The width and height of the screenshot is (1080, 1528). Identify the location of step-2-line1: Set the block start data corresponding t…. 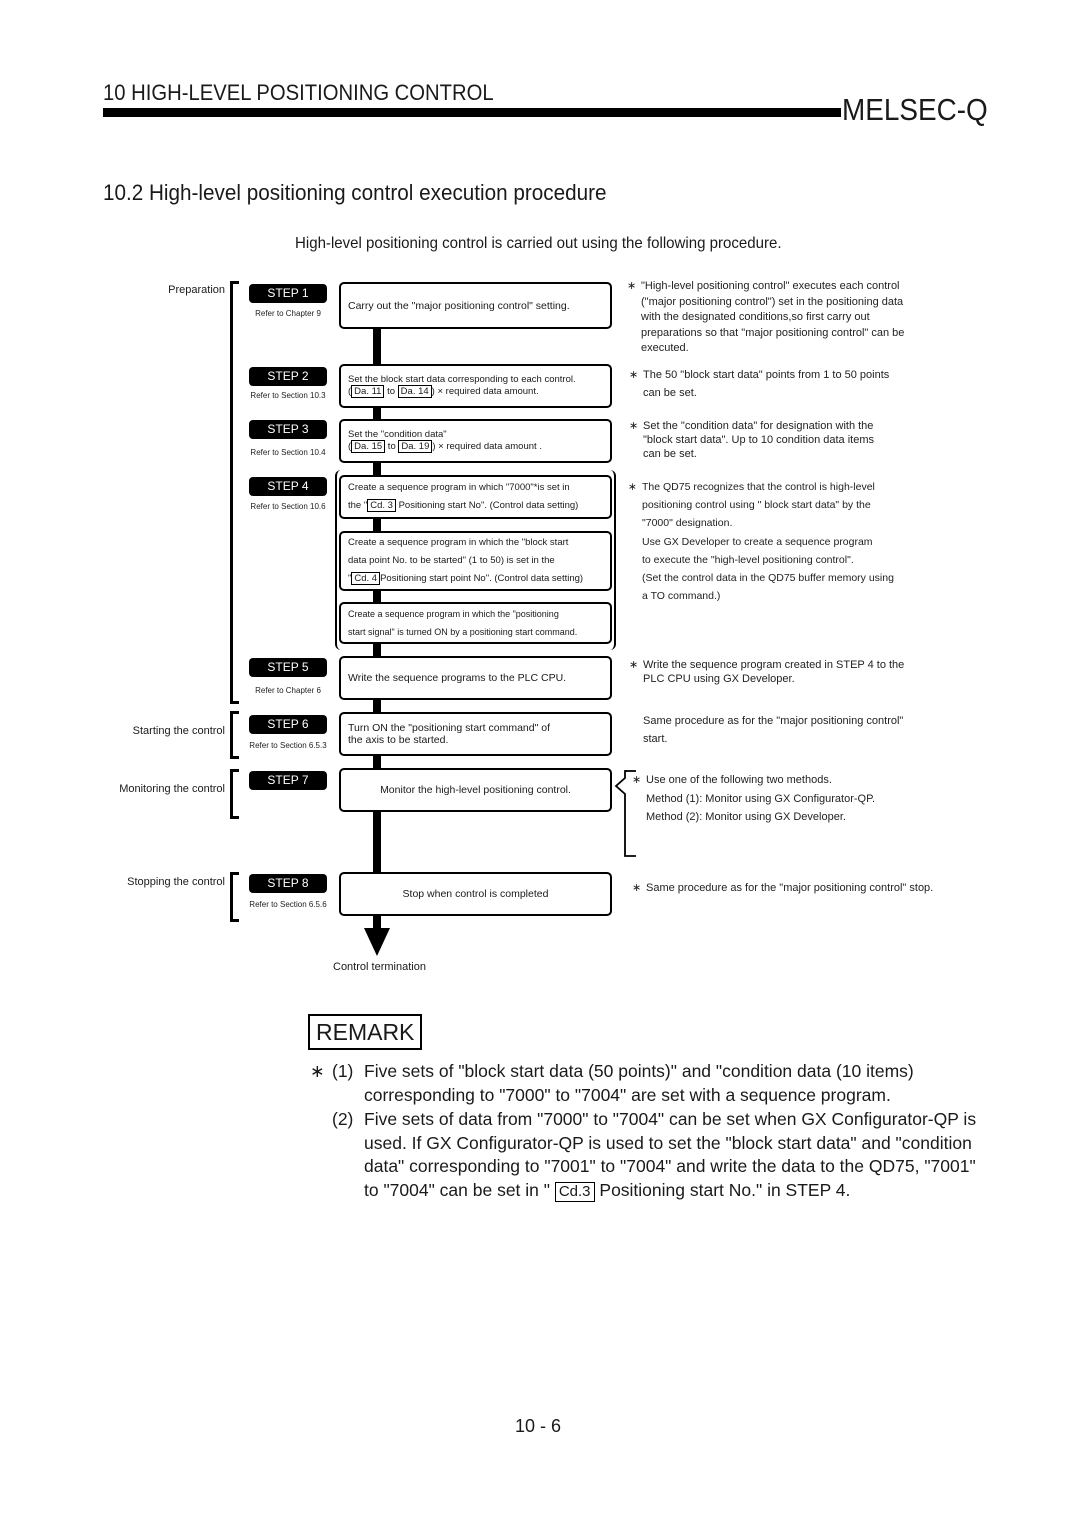
(462, 379).